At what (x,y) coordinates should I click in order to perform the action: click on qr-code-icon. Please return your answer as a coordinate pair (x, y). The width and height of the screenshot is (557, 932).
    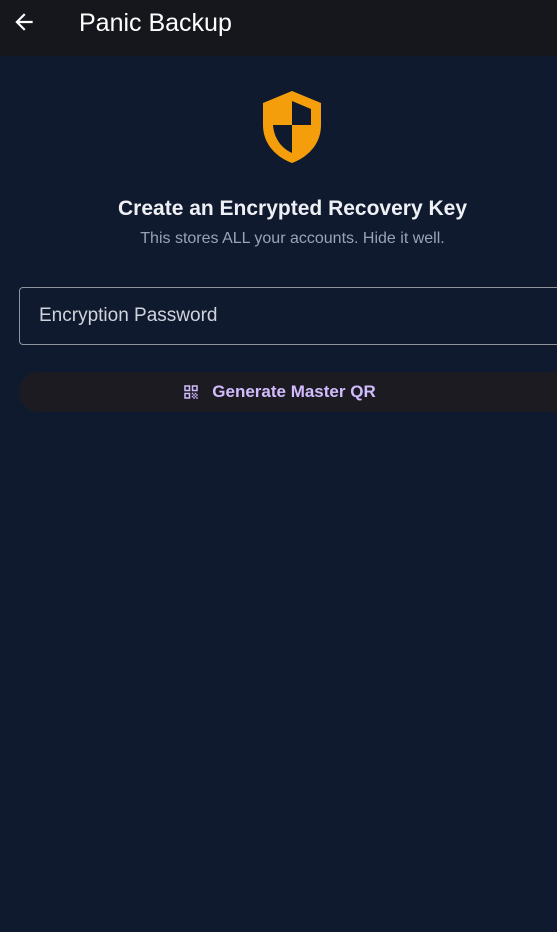
    Looking at the image, I should click on (191, 392).